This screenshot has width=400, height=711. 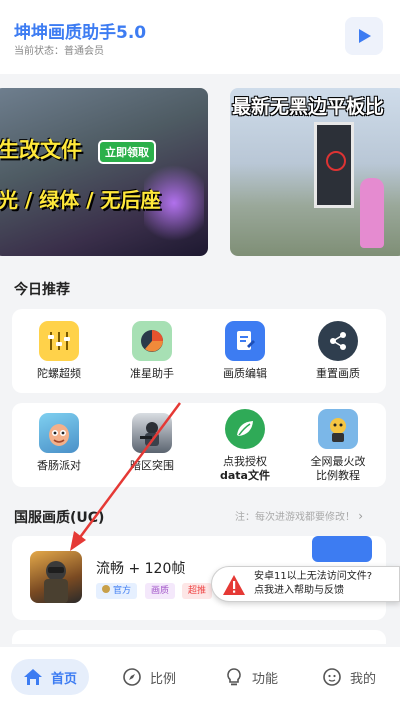 I want to click on grid-item-crosshair: 准星助手, so click(x=152, y=351).